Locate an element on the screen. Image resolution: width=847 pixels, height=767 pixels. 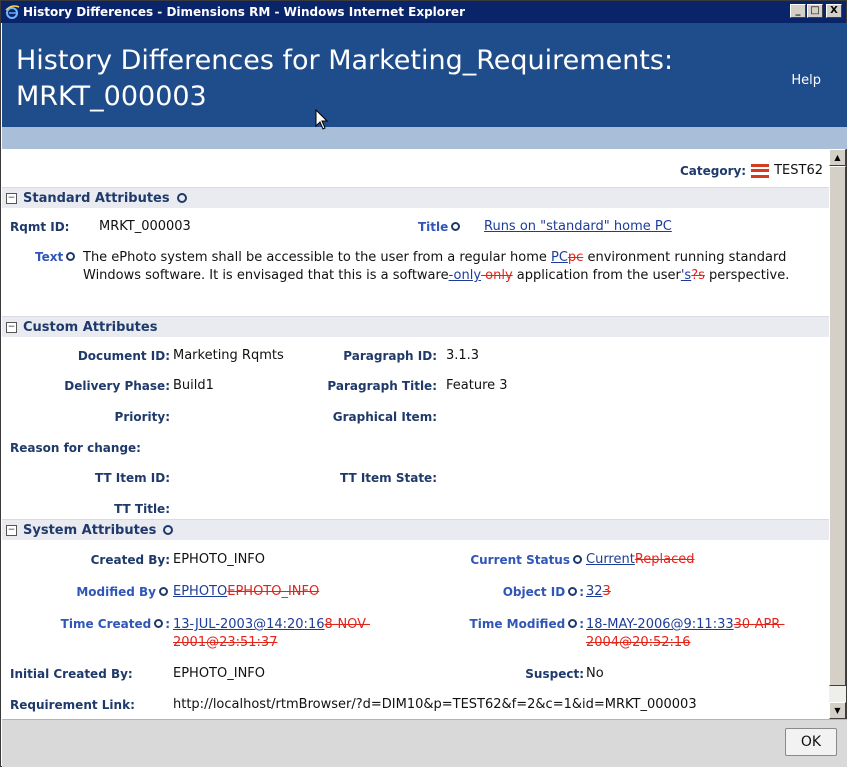
text-label-text: Text is located at coordinates (49, 257).